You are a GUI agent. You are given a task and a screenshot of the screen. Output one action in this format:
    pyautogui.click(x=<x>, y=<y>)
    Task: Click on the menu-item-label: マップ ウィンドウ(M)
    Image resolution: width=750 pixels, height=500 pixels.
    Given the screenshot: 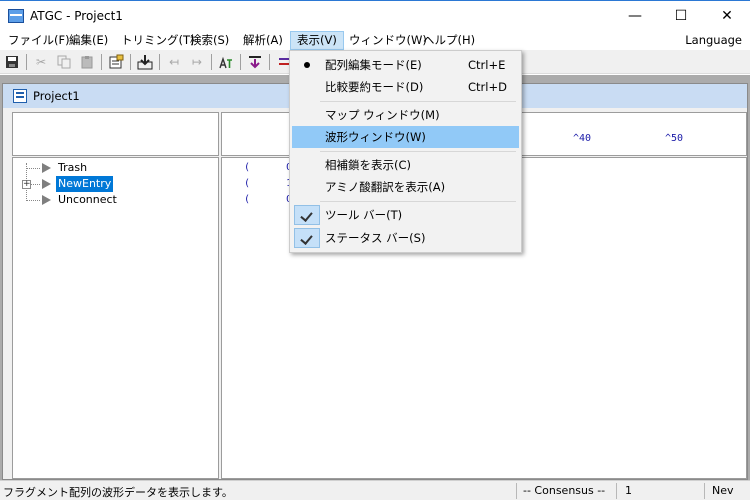 What is the action you would take?
    pyautogui.click(x=382, y=115)
    